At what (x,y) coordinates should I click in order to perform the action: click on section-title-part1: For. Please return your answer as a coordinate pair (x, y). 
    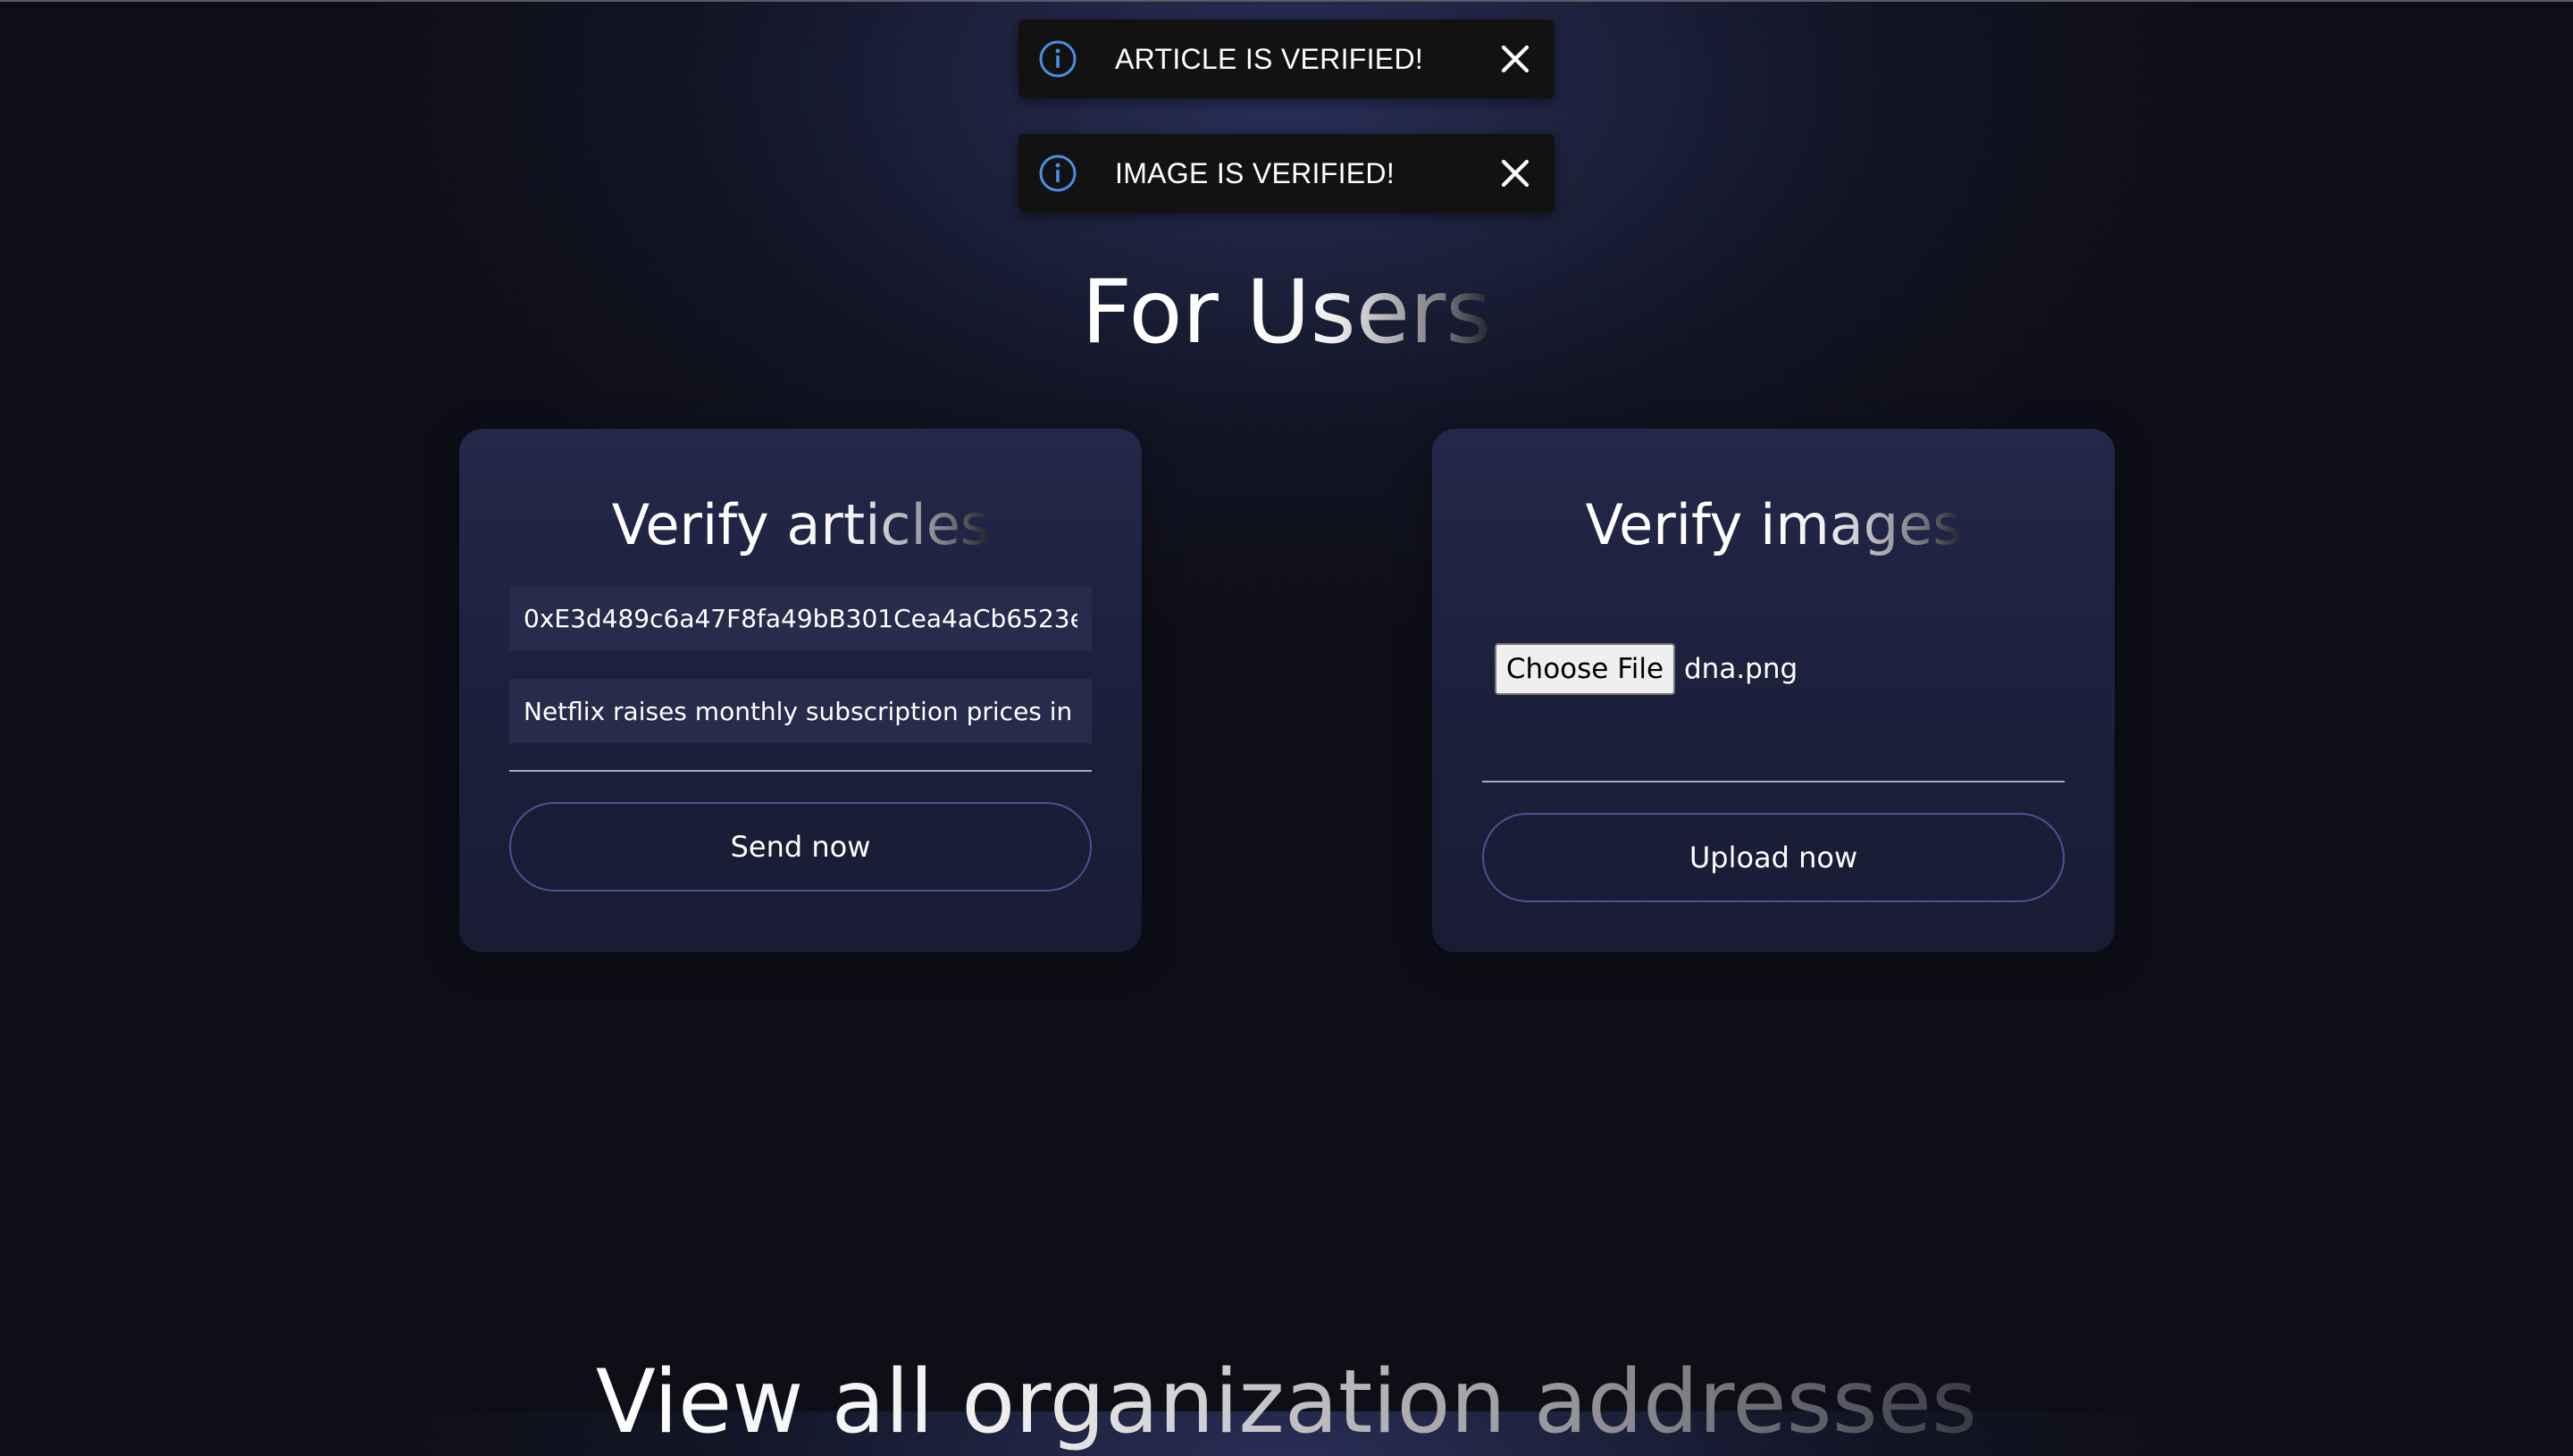
    Looking at the image, I should click on (1163, 313).